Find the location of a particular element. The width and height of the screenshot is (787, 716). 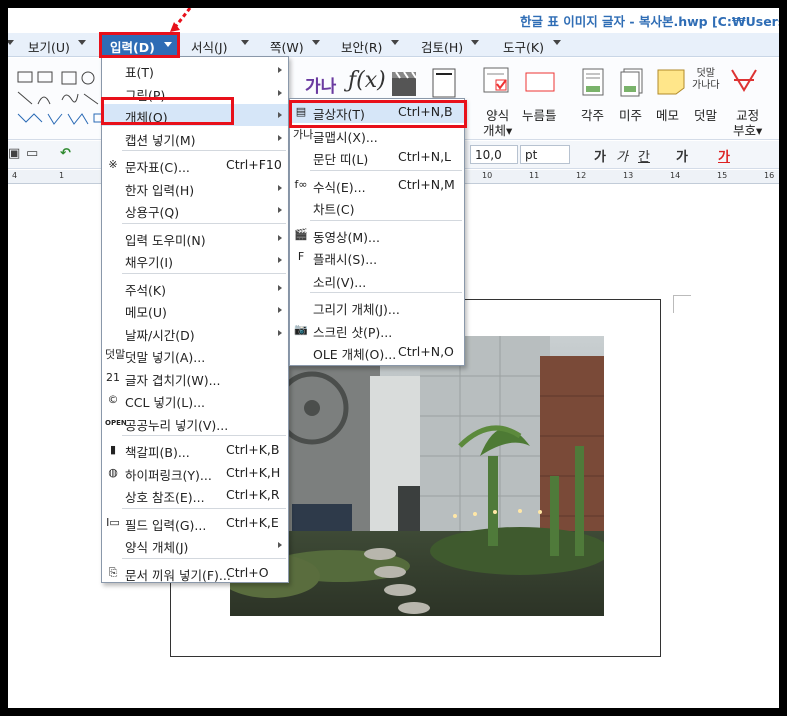

shape-tools-icon is located at coordinates (60, 100).